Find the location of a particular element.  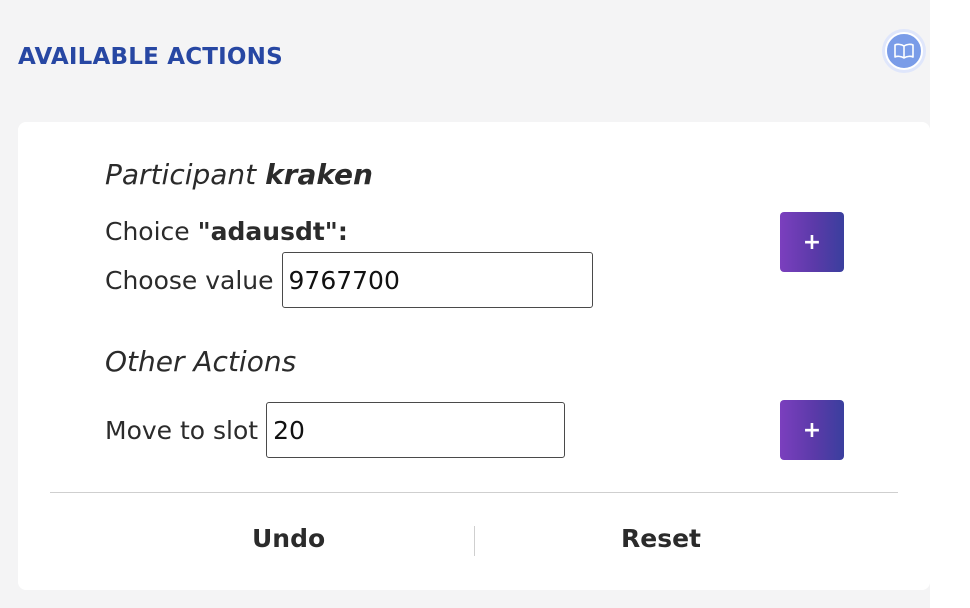

participant-name: kraken is located at coordinates (319, 174).